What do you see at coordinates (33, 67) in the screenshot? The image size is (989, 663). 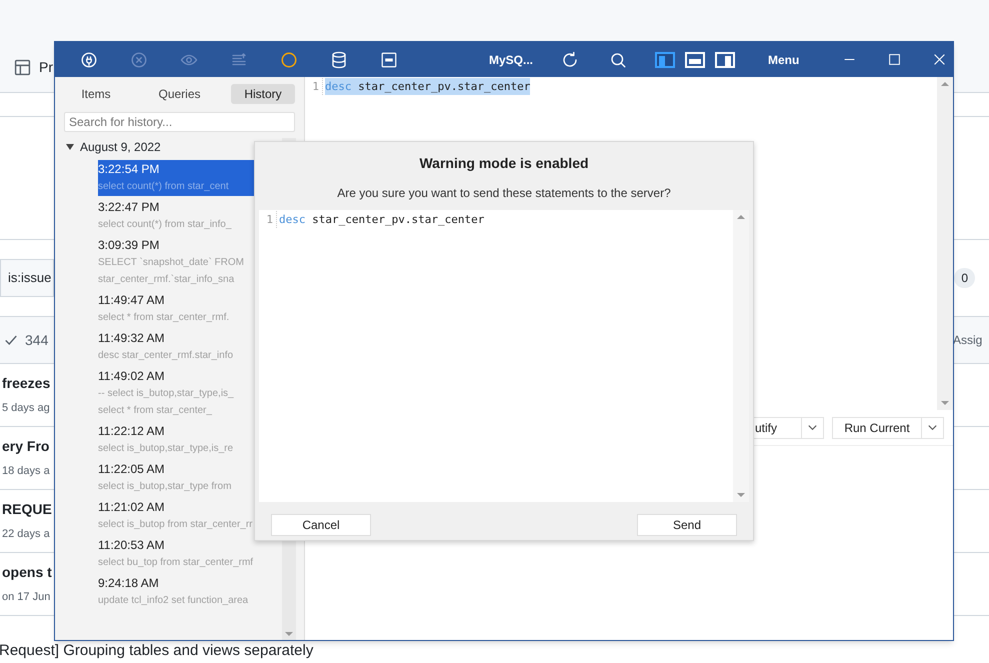 I see `projects-tab: Pr` at bounding box center [33, 67].